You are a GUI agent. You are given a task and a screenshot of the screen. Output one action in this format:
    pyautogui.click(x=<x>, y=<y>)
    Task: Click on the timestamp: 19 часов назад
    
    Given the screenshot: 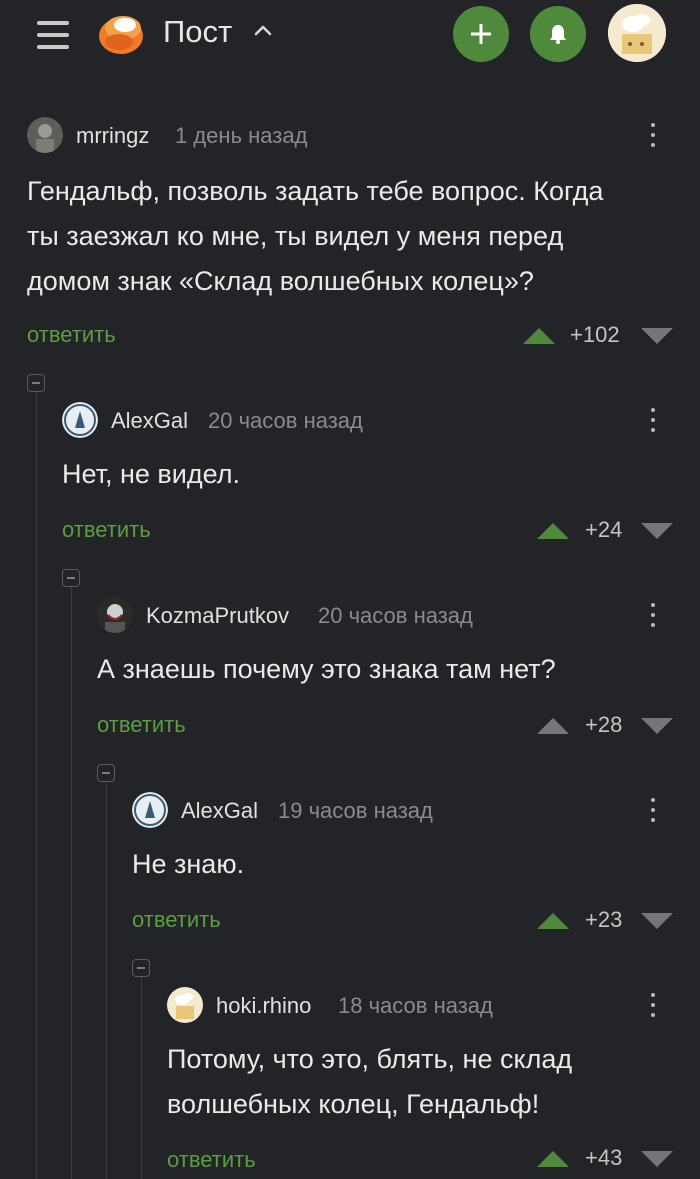 What is the action you would take?
    pyautogui.click(x=355, y=810)
    